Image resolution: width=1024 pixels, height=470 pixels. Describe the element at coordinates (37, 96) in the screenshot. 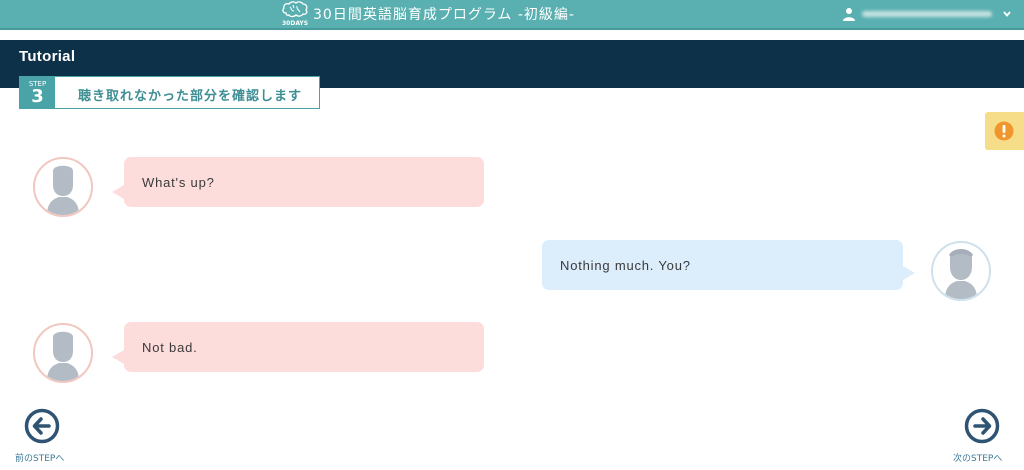

I see `step-number: 3` at that location.